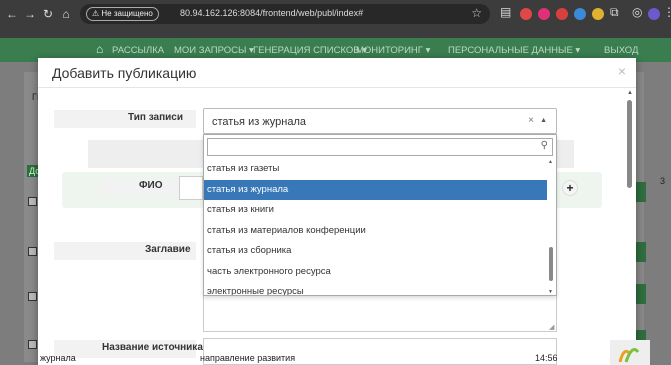 The width and height of the screenshot is (671, 365). What do you see at coordinates (375, 210) in the screenshot?
I see `dropdown-option: статья из книги` at bounding box center [375, 210].